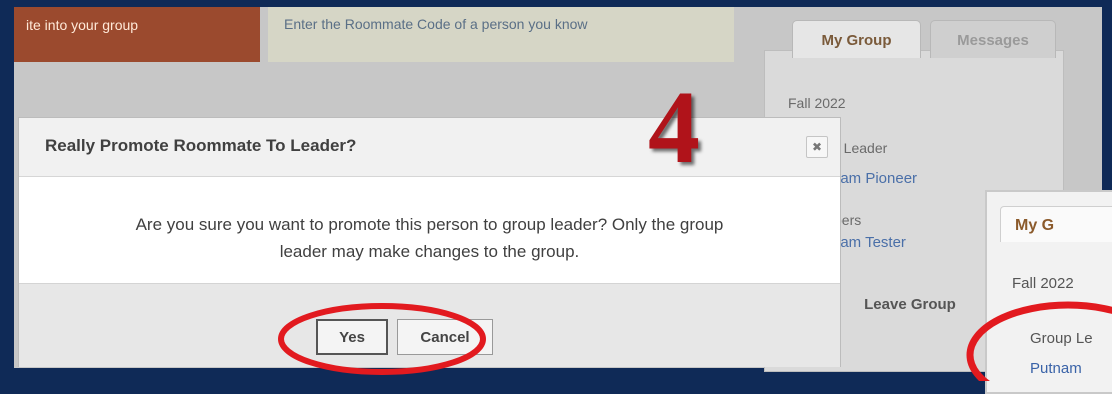  What do you see at coordinates (1039, 341) in the screenshot?
I see `mini-panel-highlight-circle` at bounding box center [1039, 341].